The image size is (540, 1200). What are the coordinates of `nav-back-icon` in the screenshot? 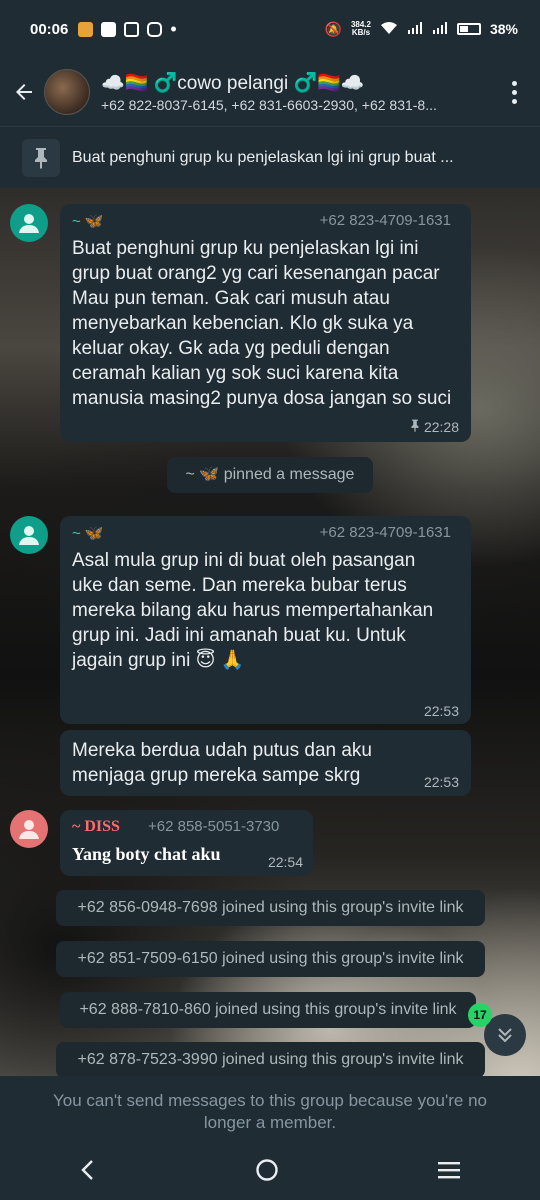 It's located at (88, 1172).